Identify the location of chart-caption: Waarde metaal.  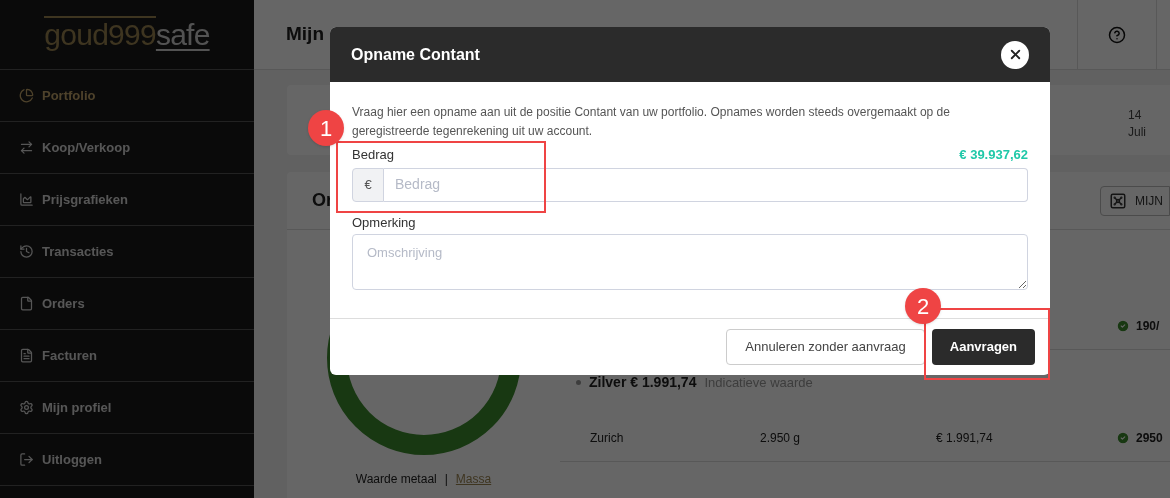
(396, 479).